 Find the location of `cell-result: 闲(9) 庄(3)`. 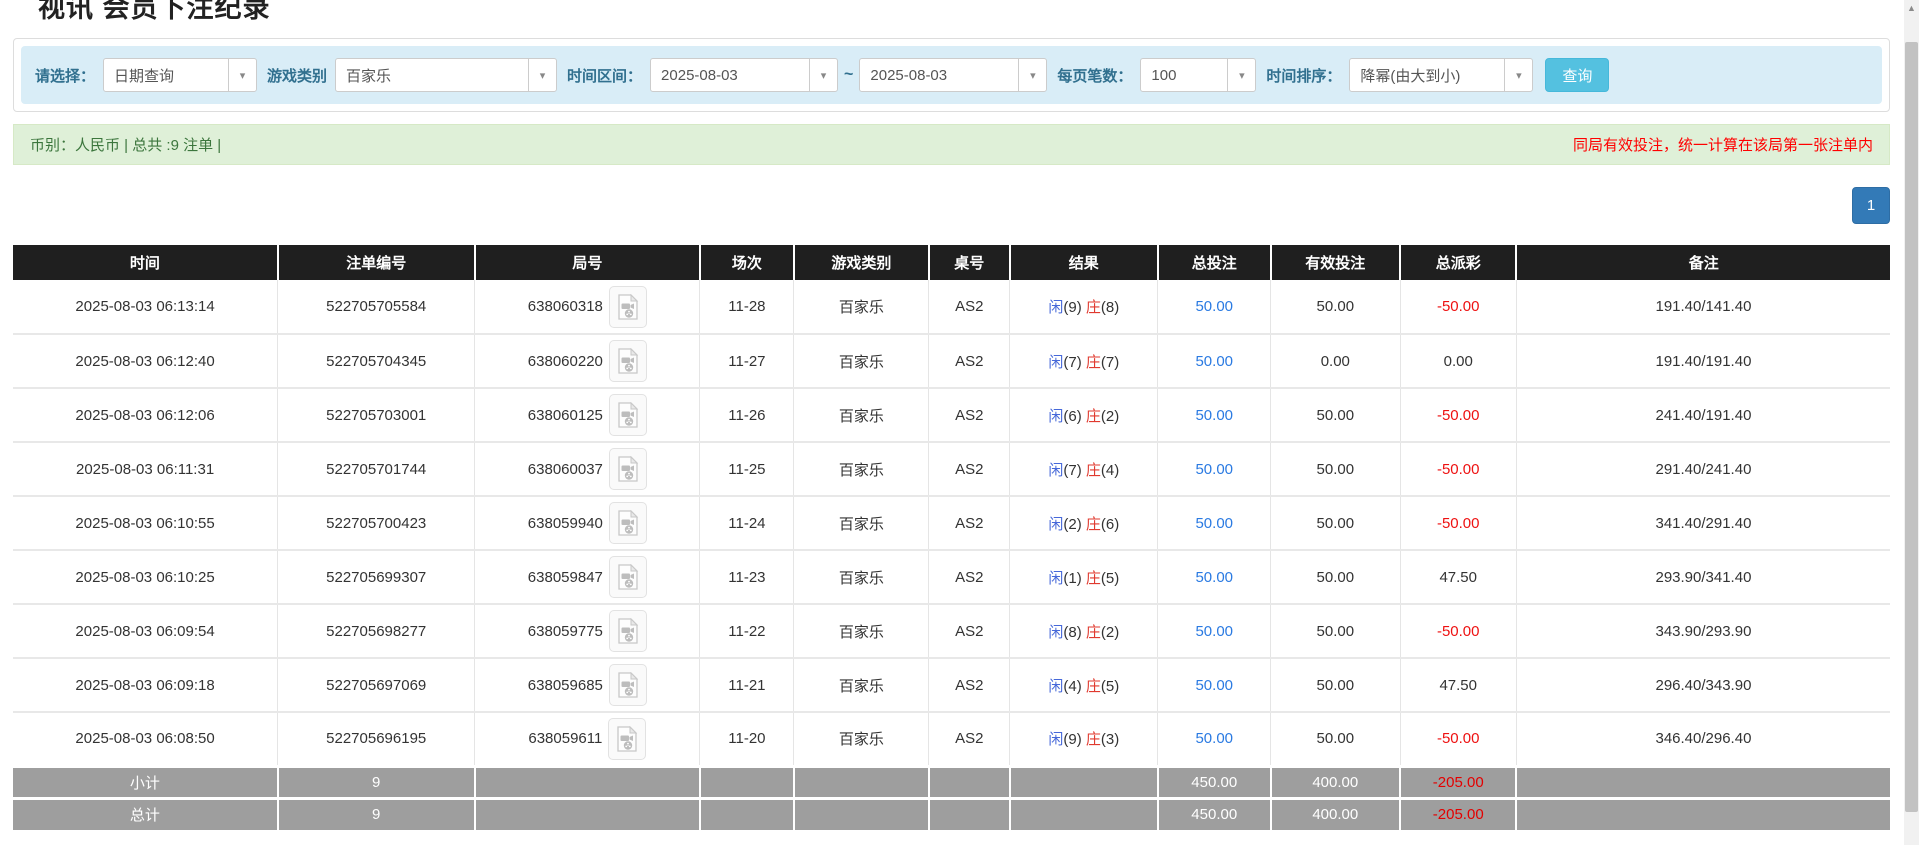

cell-result: 闲(9) 庄(3) is located at coordinates (1084, 739).